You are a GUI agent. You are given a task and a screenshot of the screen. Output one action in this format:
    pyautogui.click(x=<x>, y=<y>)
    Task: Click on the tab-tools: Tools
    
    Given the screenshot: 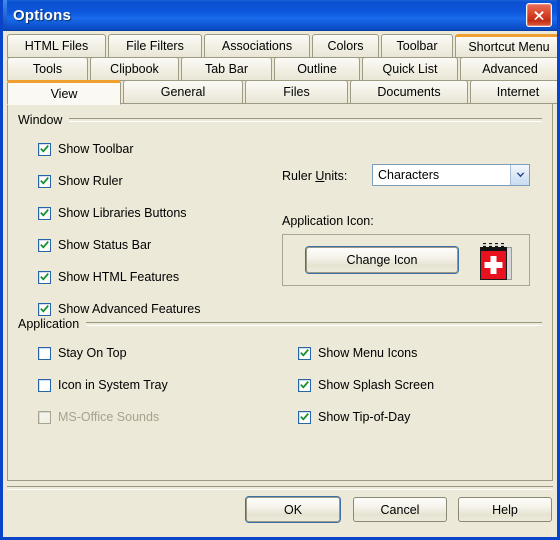 What is the action you would take?
    pyautogui.click(x=47, y=69)
    